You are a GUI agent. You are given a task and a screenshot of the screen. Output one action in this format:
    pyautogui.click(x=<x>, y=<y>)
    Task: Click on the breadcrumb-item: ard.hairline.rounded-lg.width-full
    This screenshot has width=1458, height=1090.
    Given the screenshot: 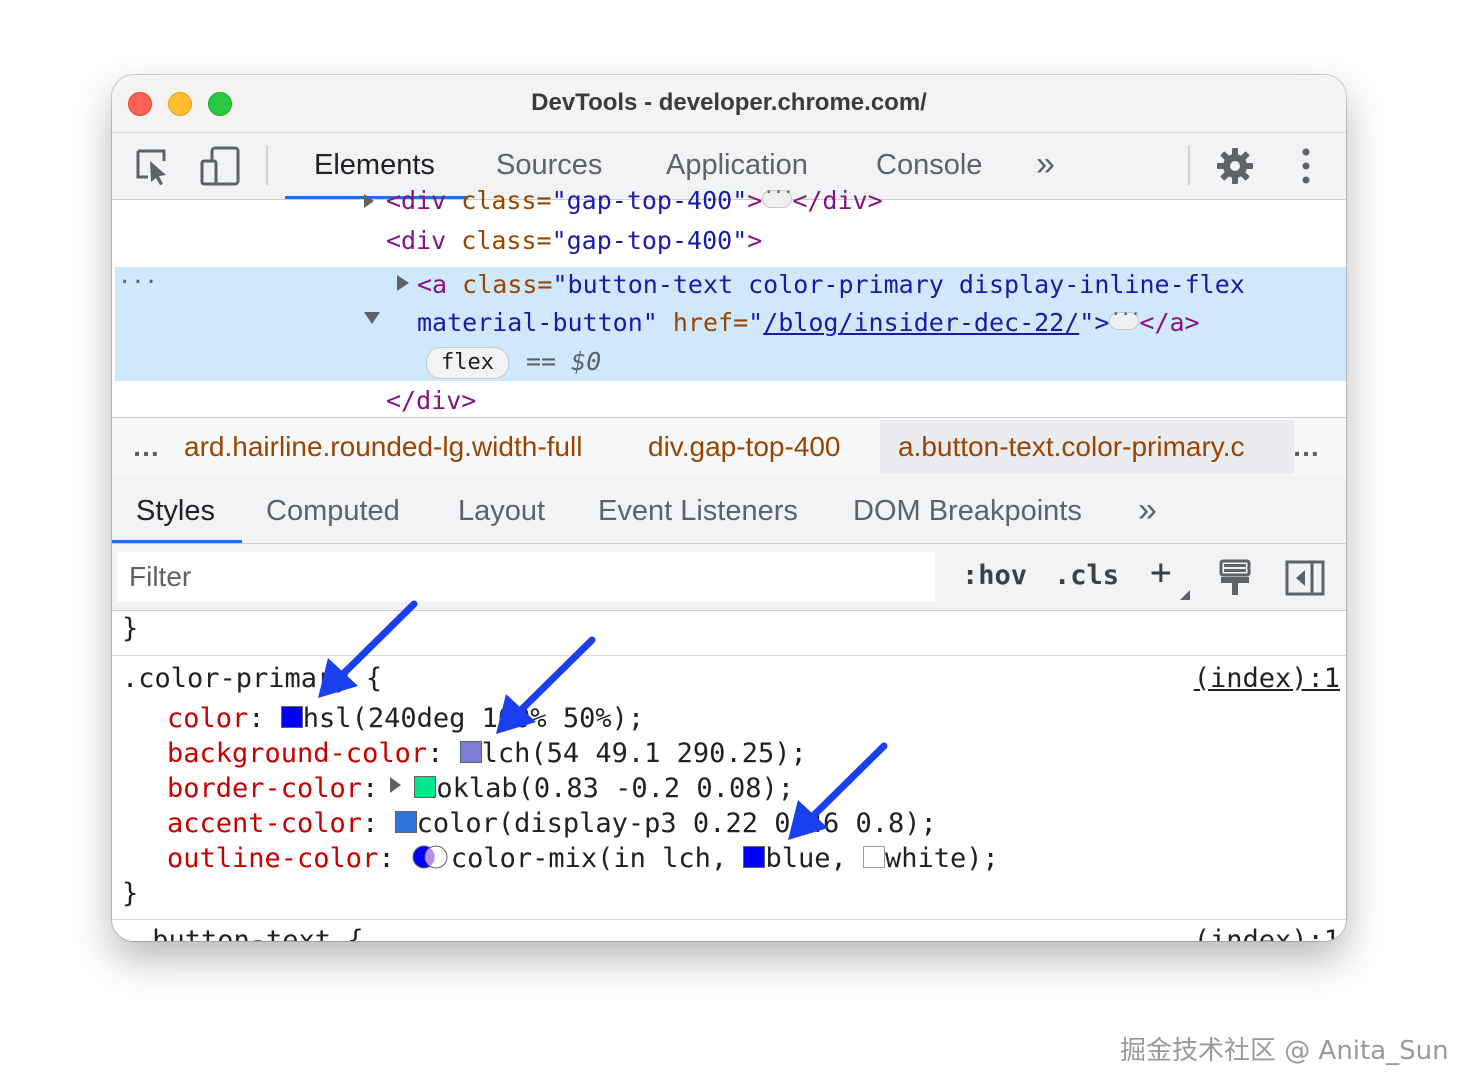 What is the action you would take?
    pyautogui.click(x=383, y=447)
    